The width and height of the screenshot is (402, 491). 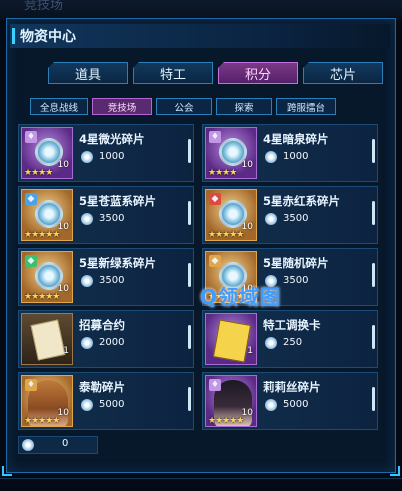 I want to click on item-name: 5星新绿系碎片, so click(x=118, y=263).